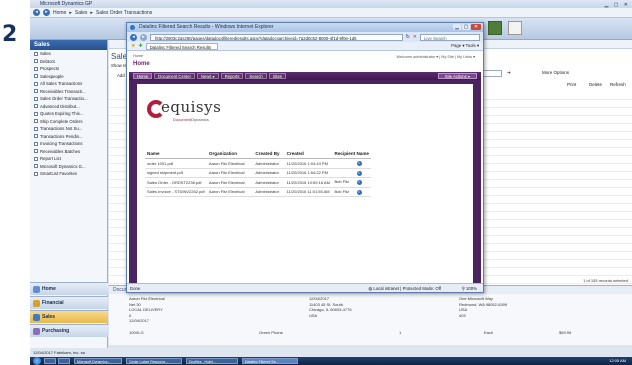 This screenshot has height=365, width=632. What do you see at coordinates (466, 27) in the screenshot?
I see `maximize-icon: ▢` at bounding box center [466, 27].